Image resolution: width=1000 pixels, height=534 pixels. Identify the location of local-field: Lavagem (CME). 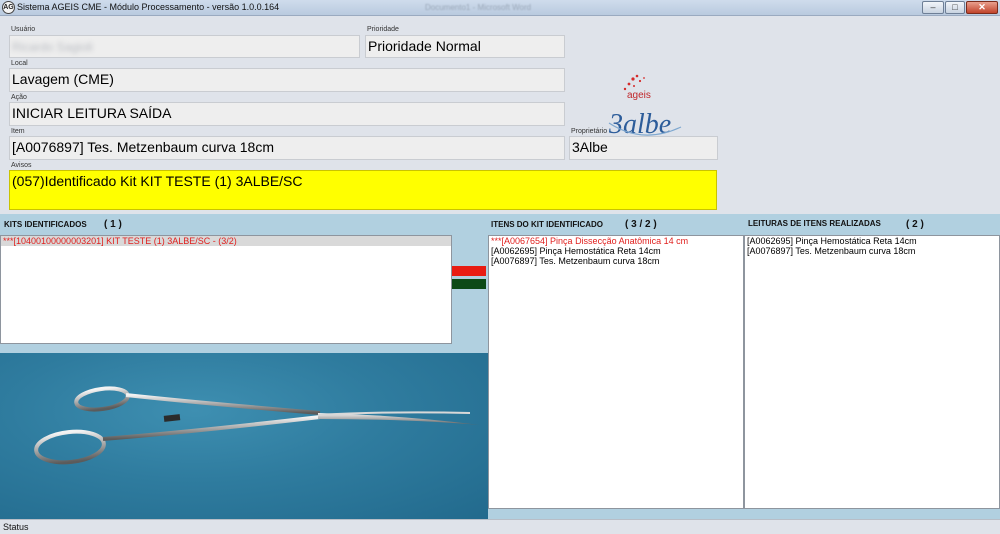
(287, 80).